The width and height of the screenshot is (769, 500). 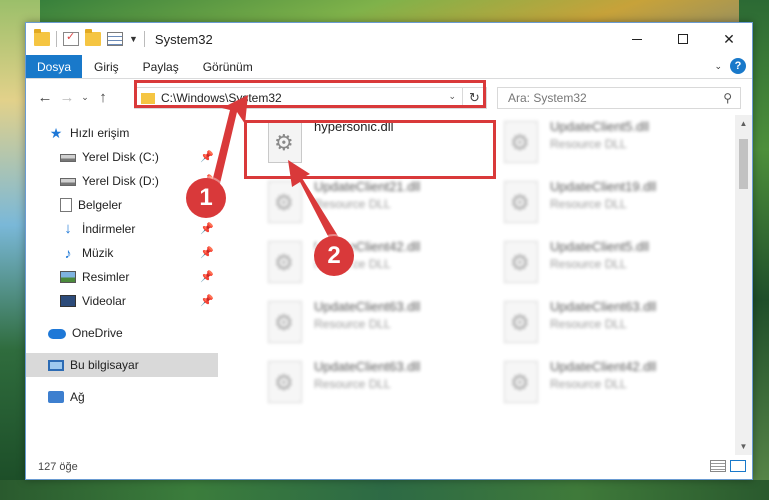 I want to click on vertical-scrollbar: ▲ ▼, so click(x=743, y=285).